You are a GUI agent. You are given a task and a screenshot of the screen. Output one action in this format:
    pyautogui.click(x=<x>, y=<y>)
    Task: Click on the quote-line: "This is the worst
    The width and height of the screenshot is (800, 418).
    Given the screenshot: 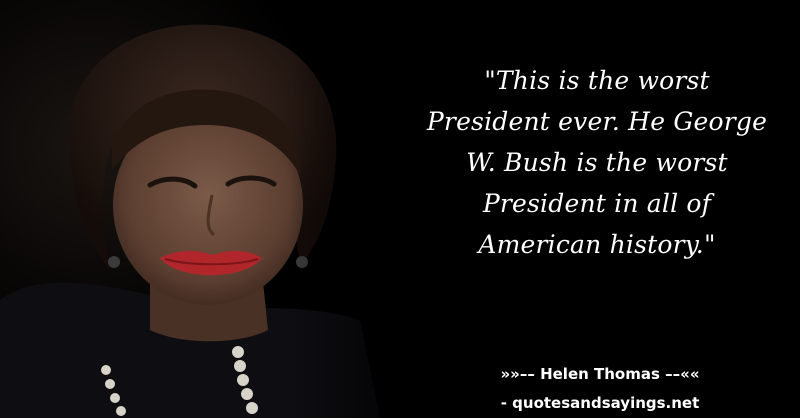 What is the action you would take?
    pyautogui.click(x=597, y=80)
    